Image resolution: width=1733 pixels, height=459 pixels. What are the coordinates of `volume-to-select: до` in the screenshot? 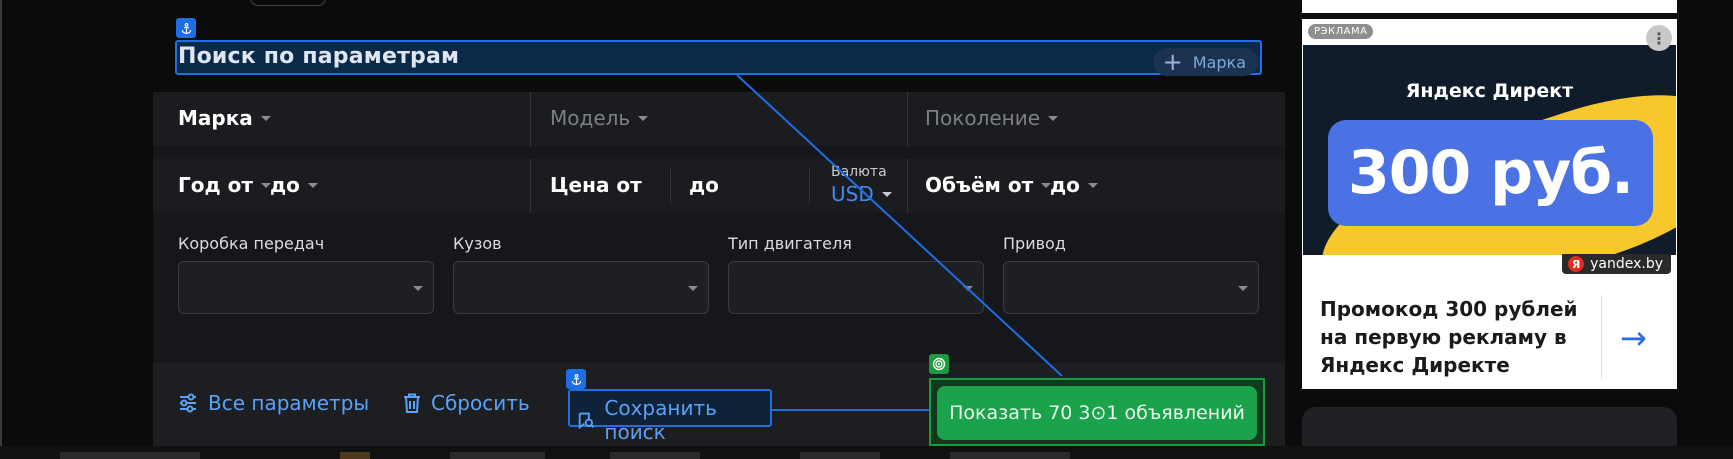 It's located at (1074, 185).